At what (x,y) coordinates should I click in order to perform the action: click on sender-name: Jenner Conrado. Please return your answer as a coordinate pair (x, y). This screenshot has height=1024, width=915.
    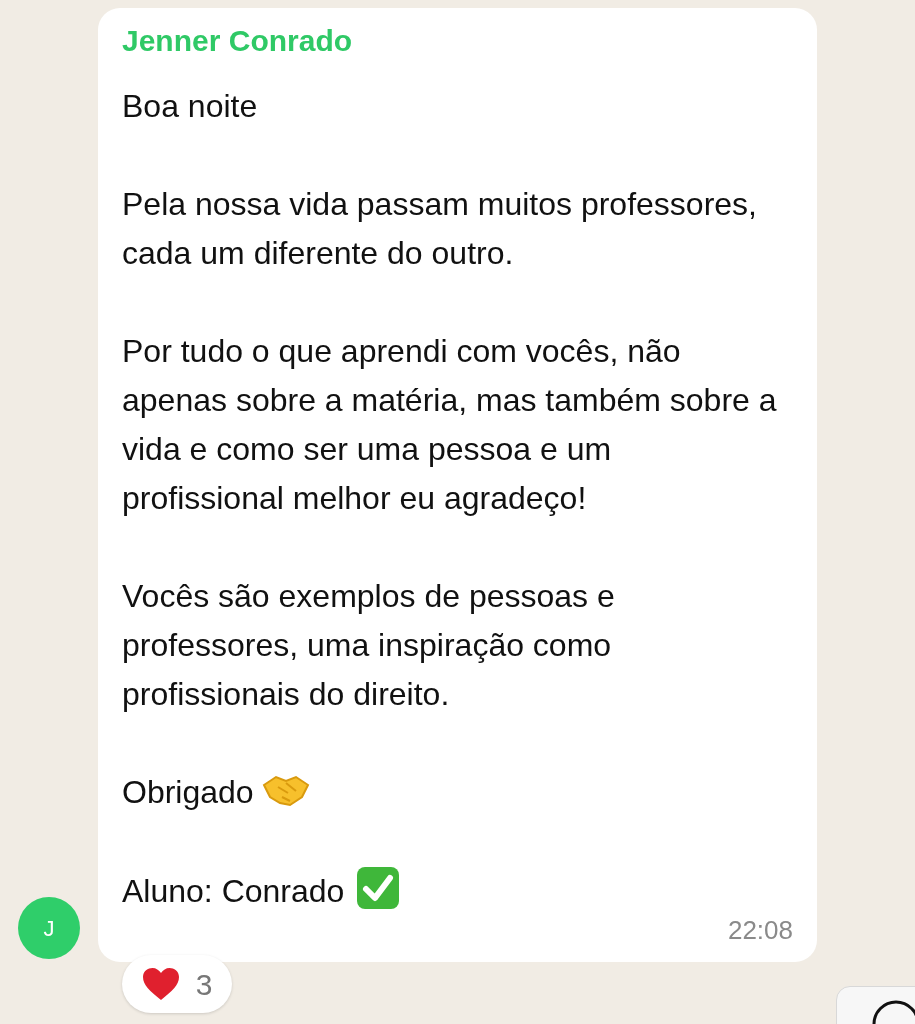
    Looking at the image, I should click on (237, 41).